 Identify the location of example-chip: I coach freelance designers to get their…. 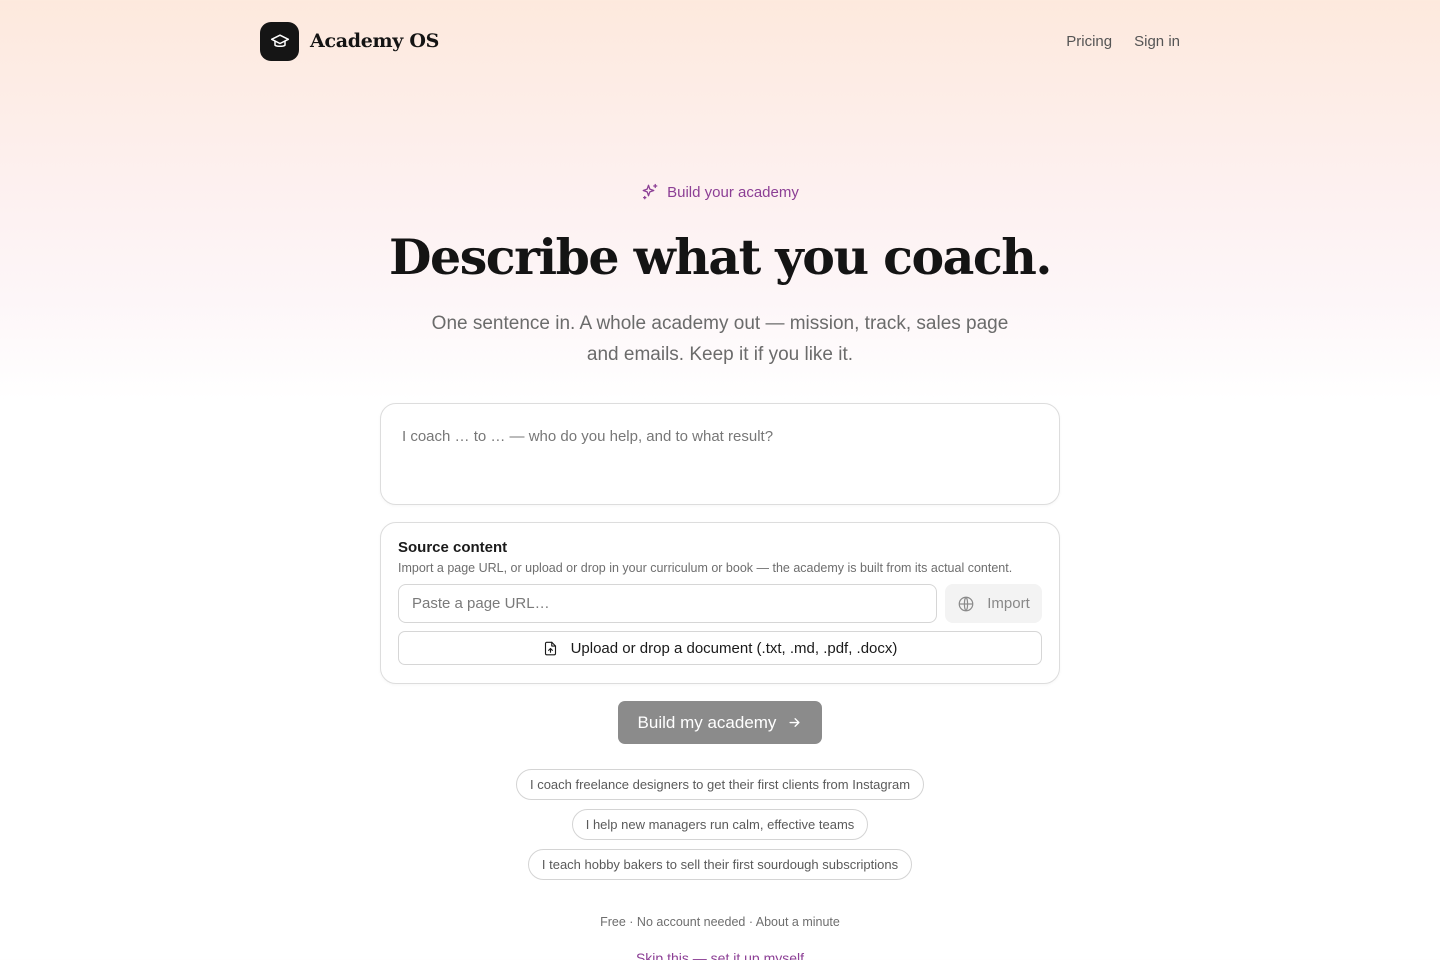
(720, 784).